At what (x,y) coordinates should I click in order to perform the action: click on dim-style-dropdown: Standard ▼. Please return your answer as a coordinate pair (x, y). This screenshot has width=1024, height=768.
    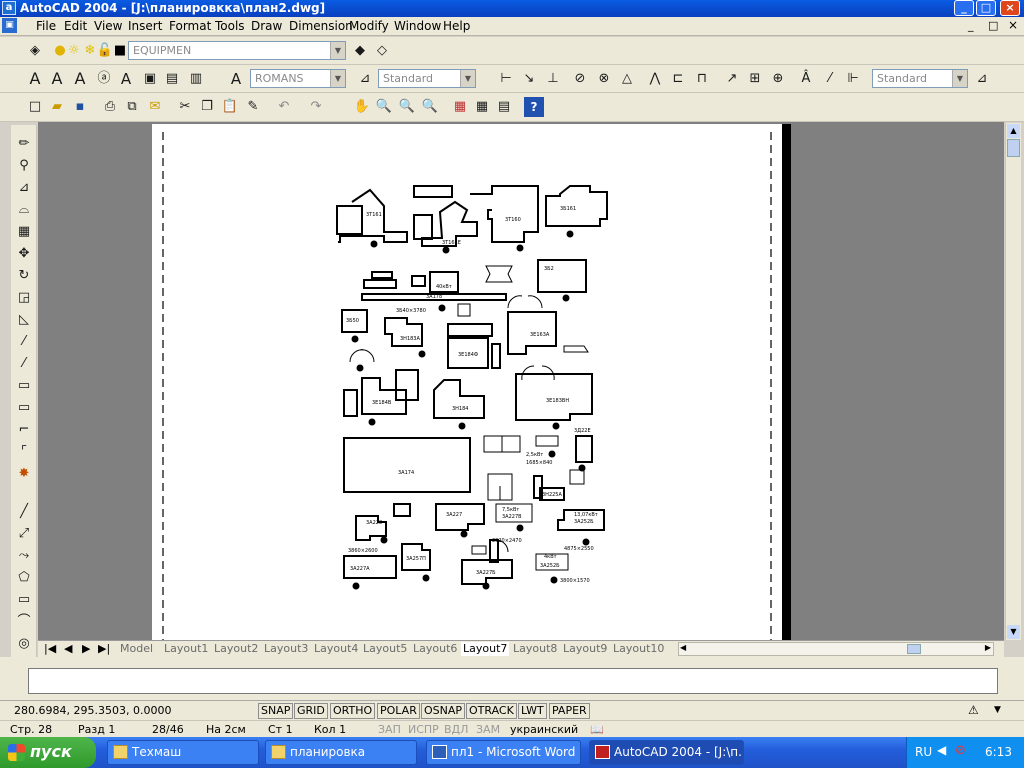
    Looking at the image, I should click on (427, 78).